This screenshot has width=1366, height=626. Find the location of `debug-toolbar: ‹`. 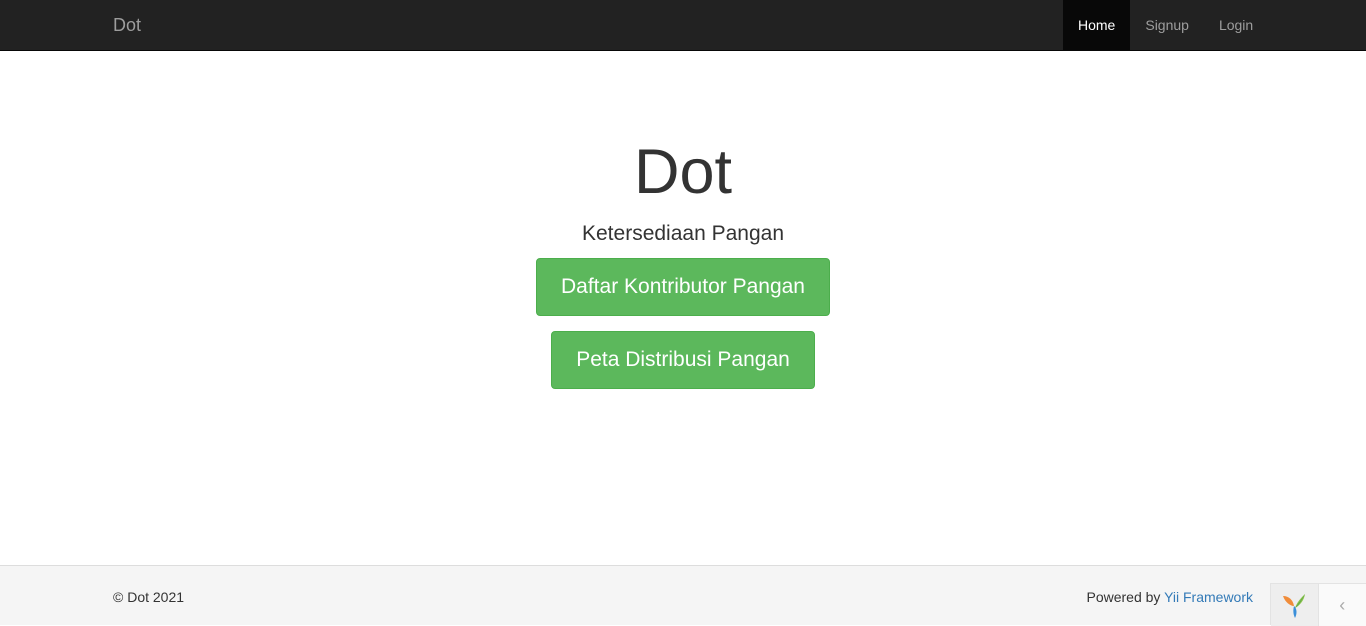

debug-toolbar: ‹ is located at coordinates (1318, 604).